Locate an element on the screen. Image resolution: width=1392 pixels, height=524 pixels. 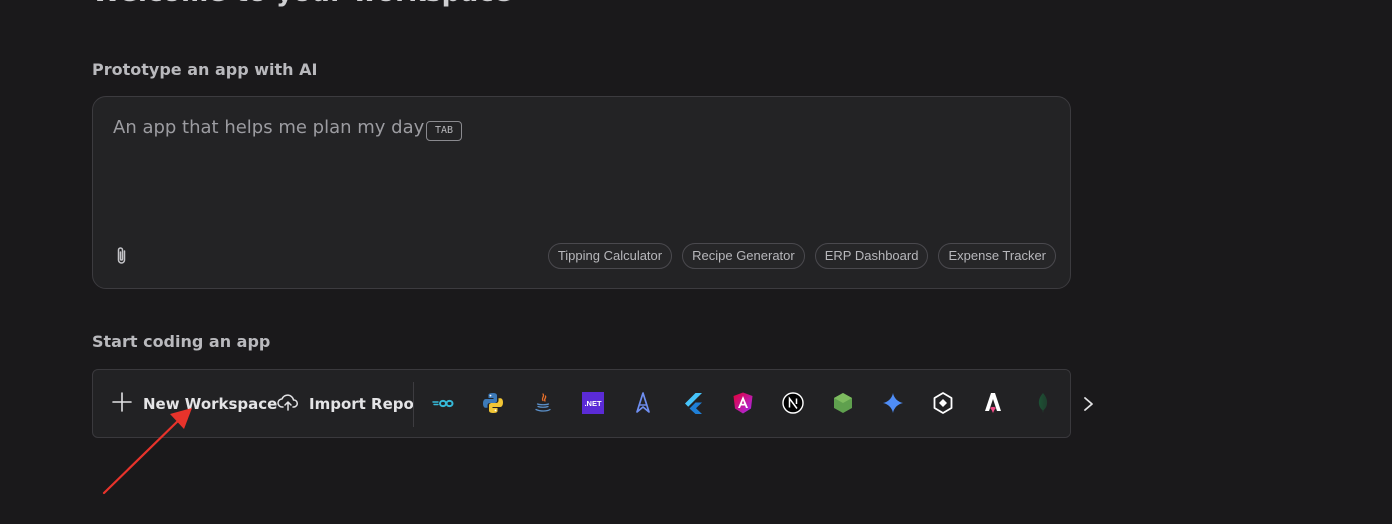
workspace-bar: New Workspace Import Repo .NET is located at coordinates (581, 403).